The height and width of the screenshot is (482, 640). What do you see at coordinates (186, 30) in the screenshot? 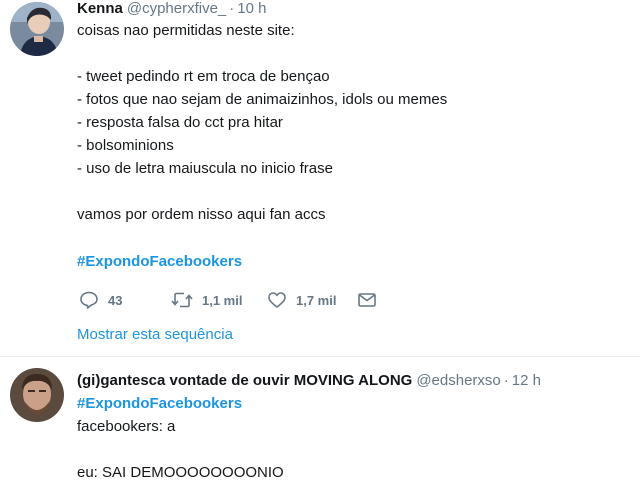
I see `tweet-text-line: coisas nao permitidas neste site:` at bounding box center [186, 30].